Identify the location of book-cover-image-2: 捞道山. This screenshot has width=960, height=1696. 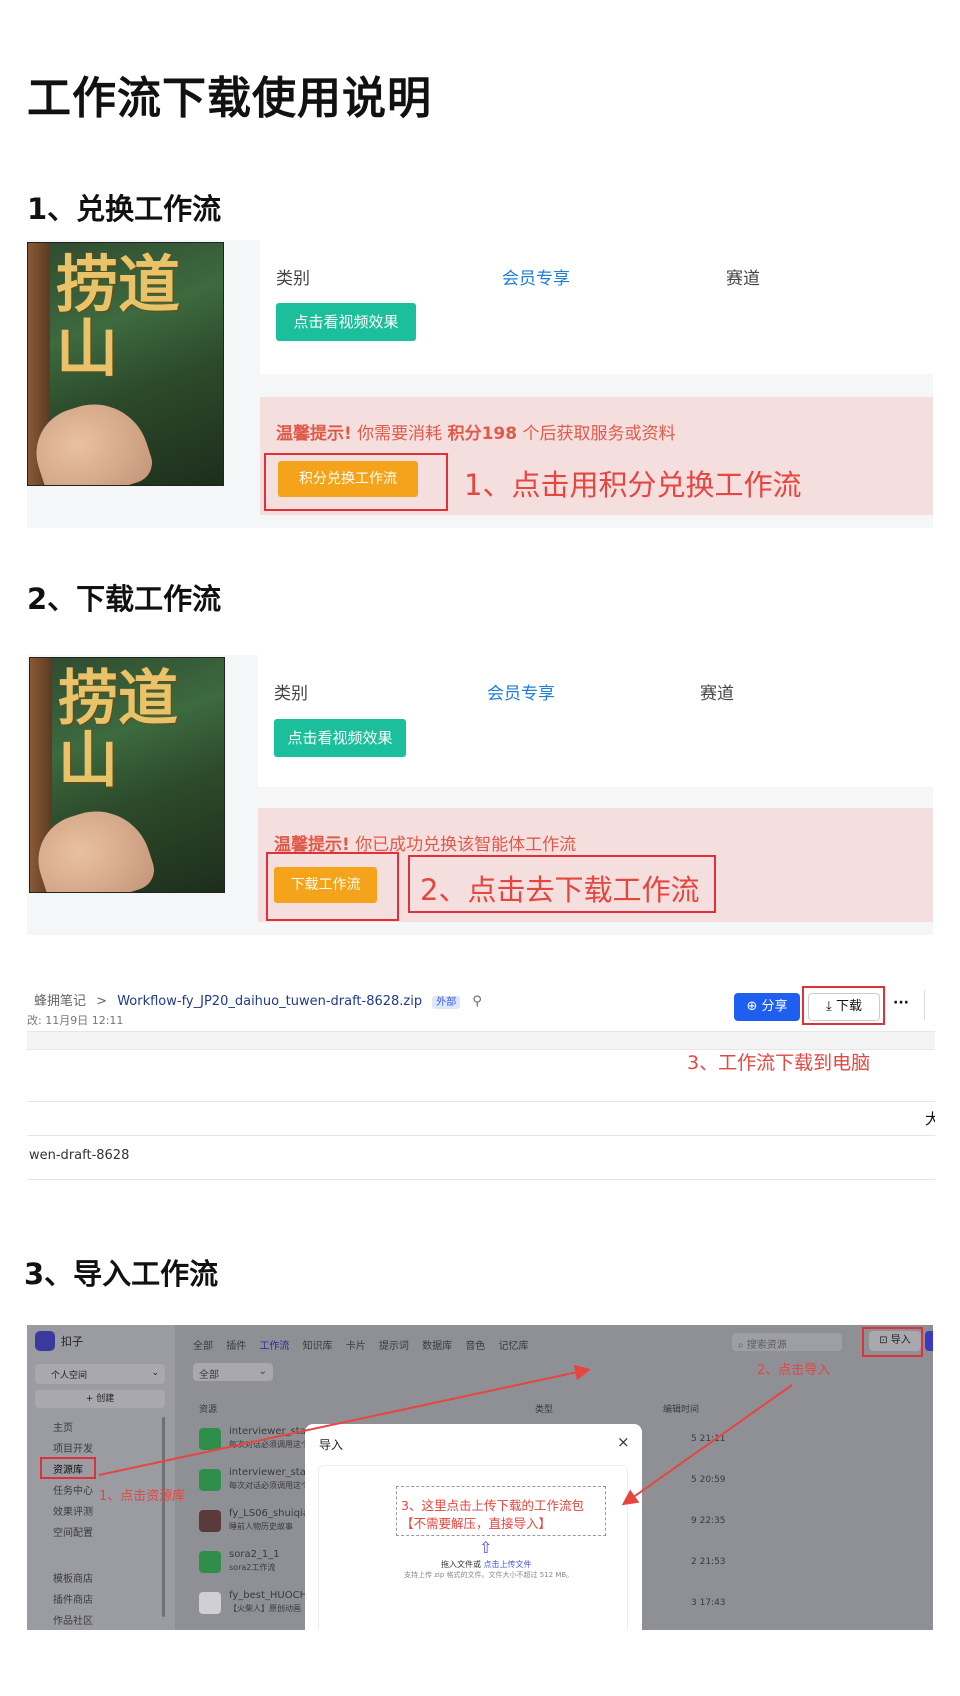
(127, 775).